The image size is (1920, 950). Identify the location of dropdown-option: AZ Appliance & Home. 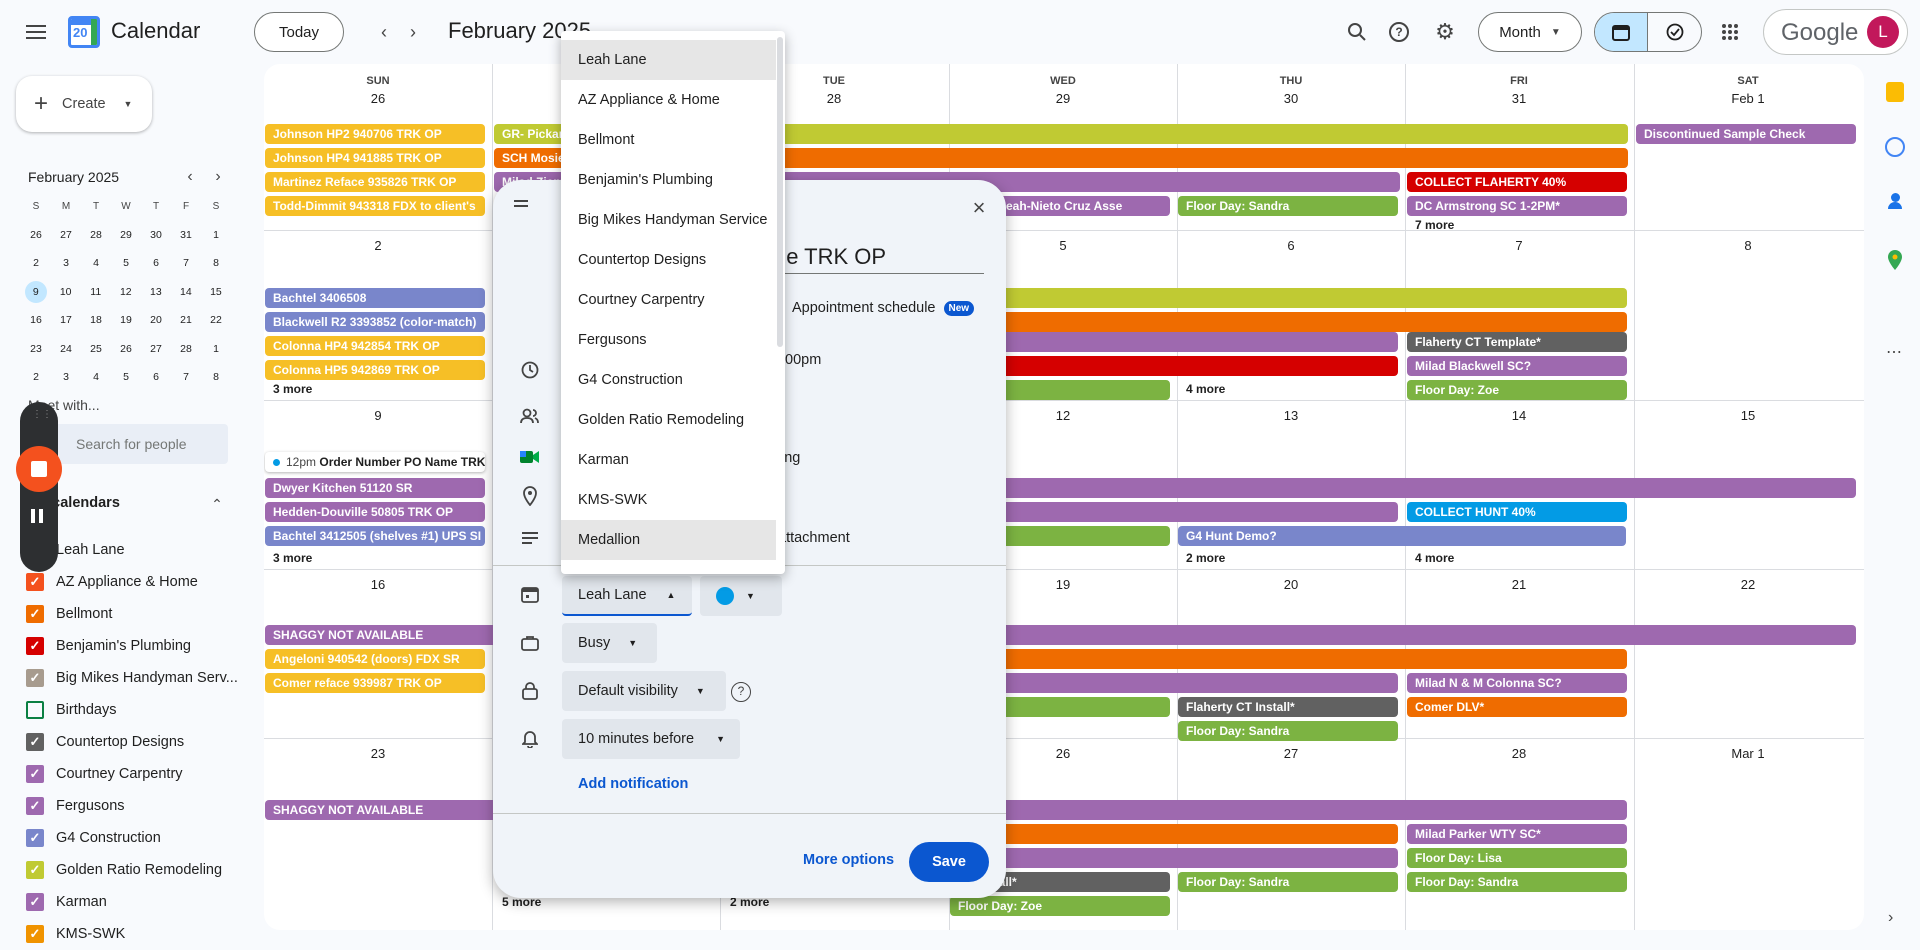
(668, 100).